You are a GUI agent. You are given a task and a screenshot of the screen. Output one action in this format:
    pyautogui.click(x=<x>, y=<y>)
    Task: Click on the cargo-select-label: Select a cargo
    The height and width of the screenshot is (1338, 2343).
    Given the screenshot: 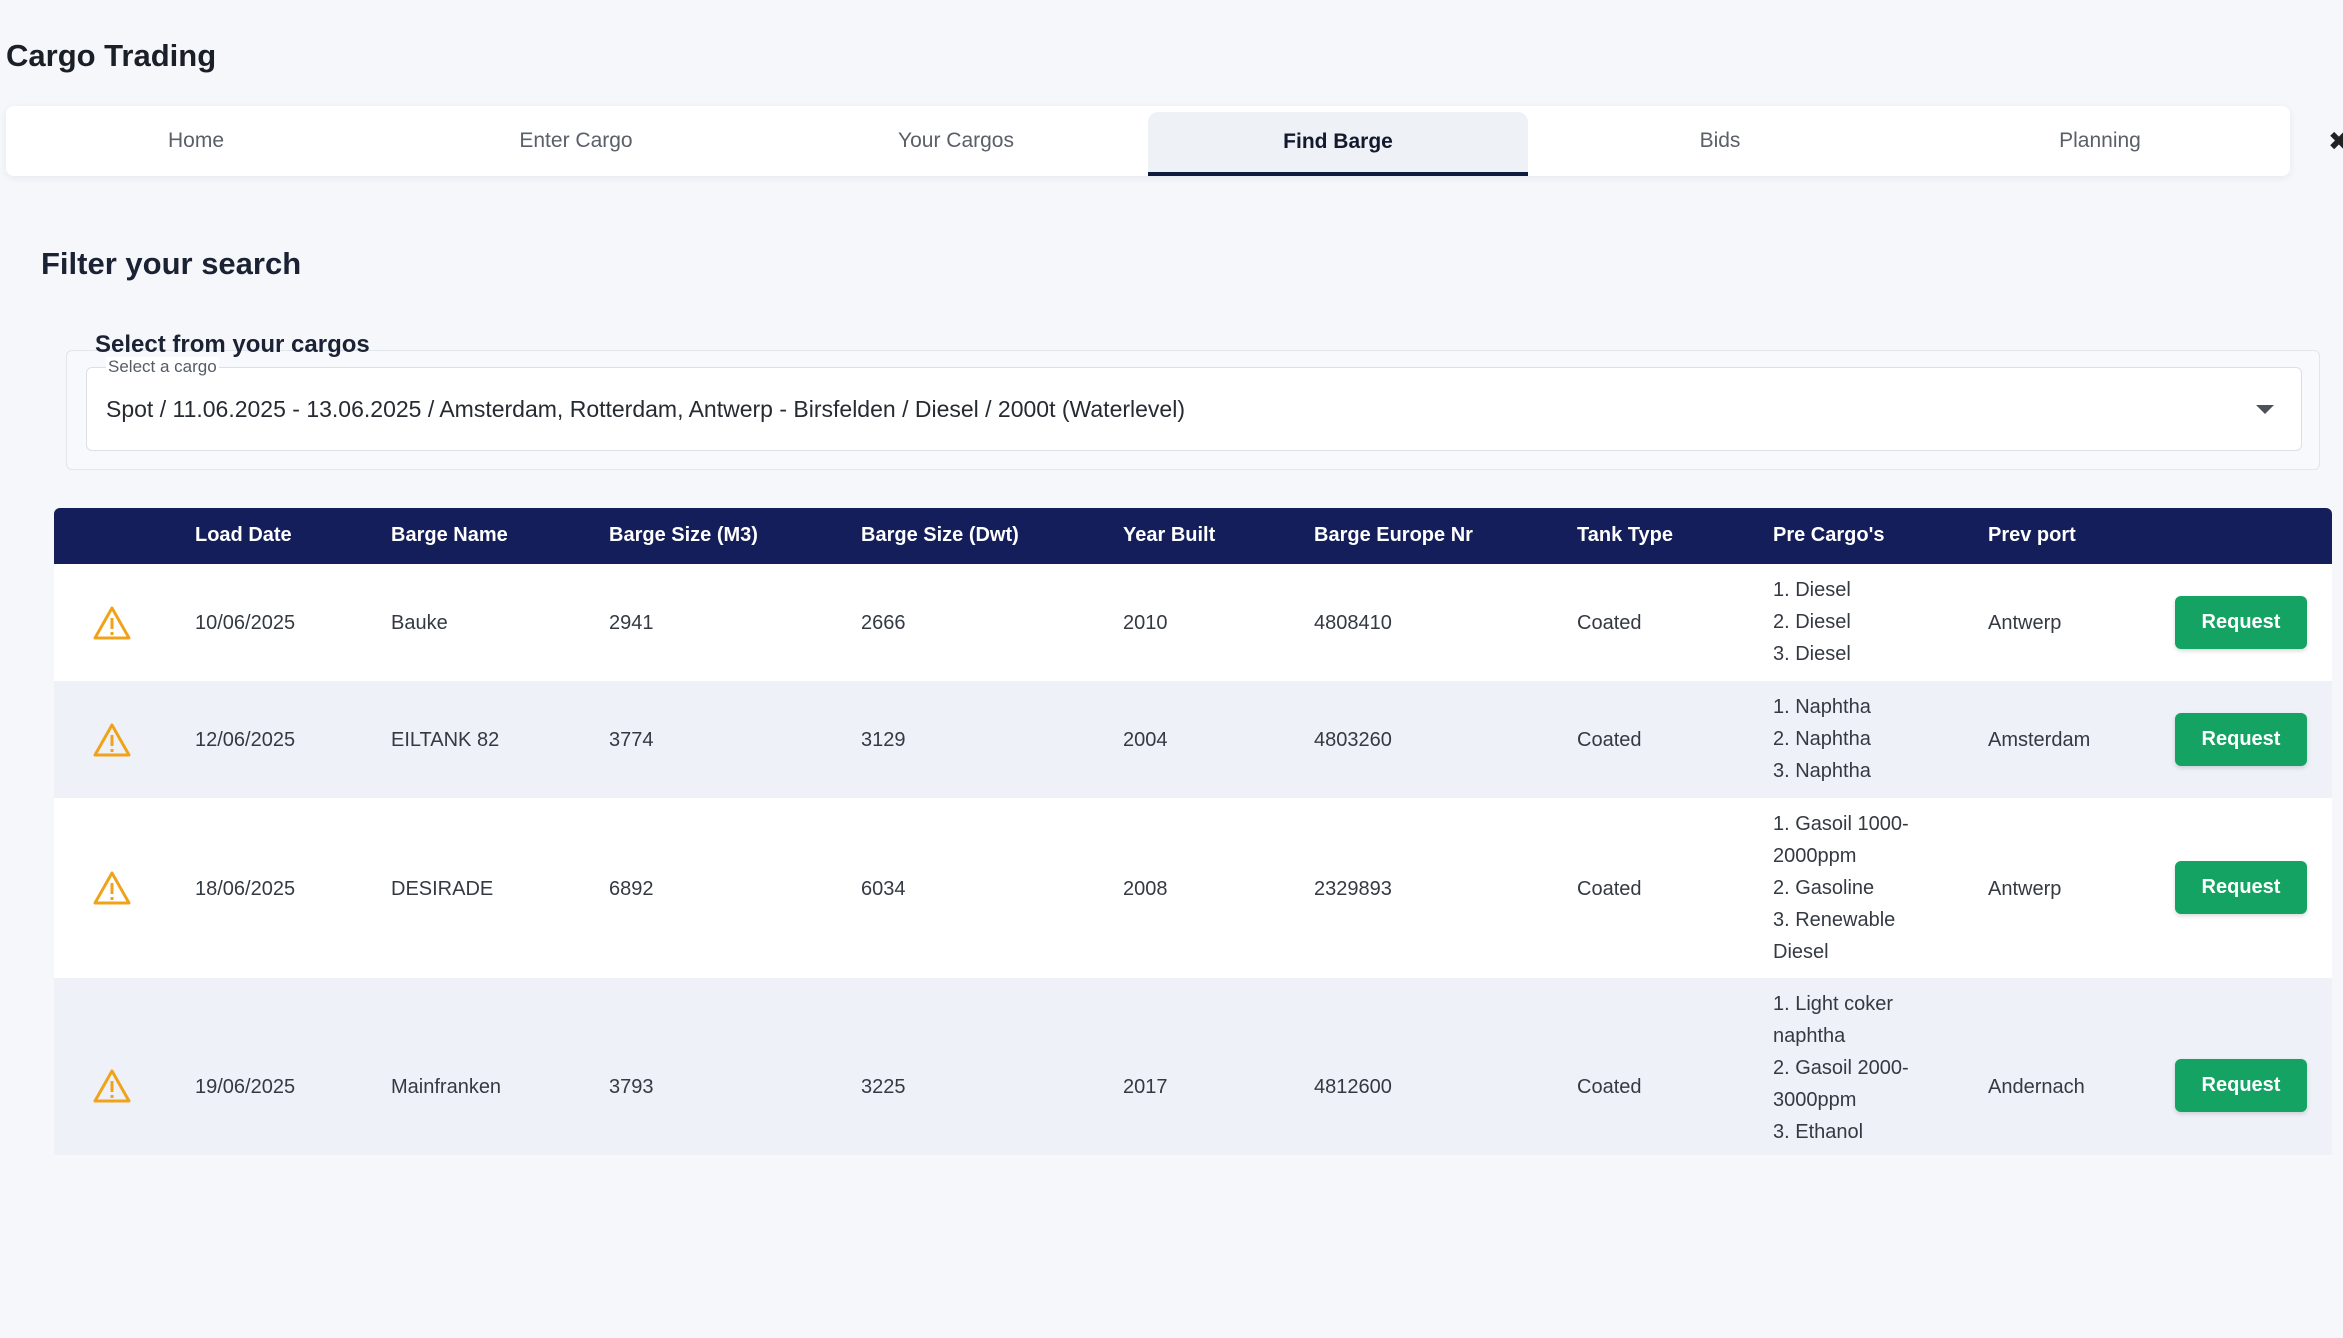 What is the action you would take?
    pyautogui.click(x=162, y=367)
    